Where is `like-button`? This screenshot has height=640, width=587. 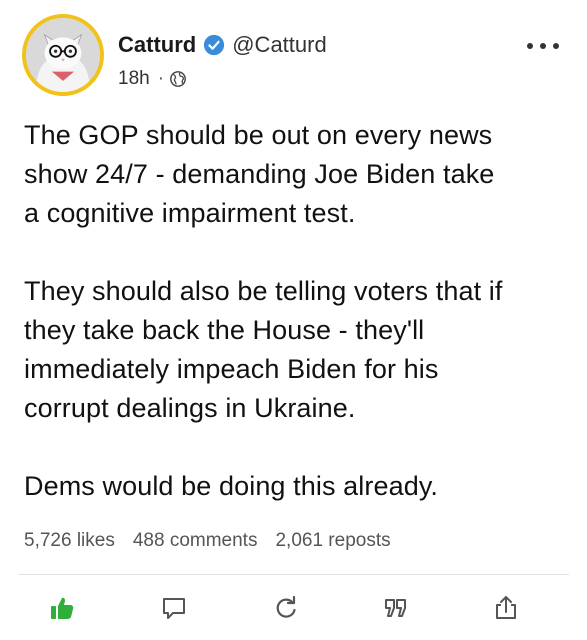 like-button is located at coordinates (62, 608).